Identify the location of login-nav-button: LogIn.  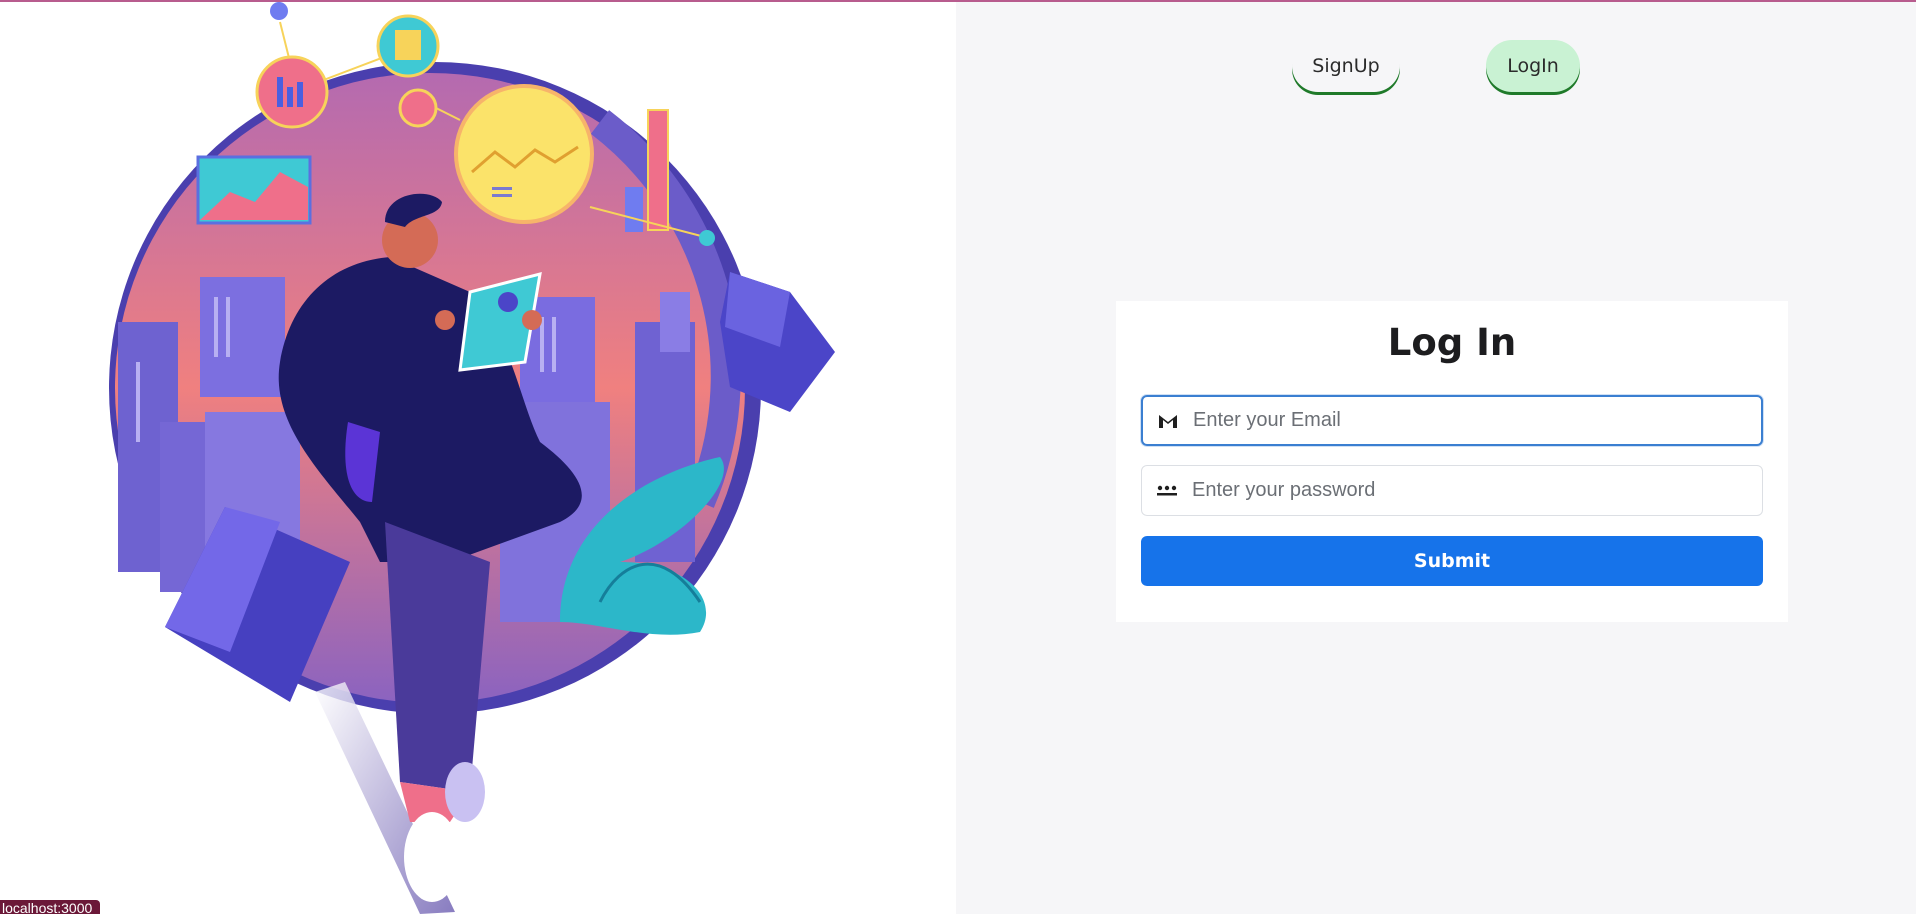
(1533, 66).